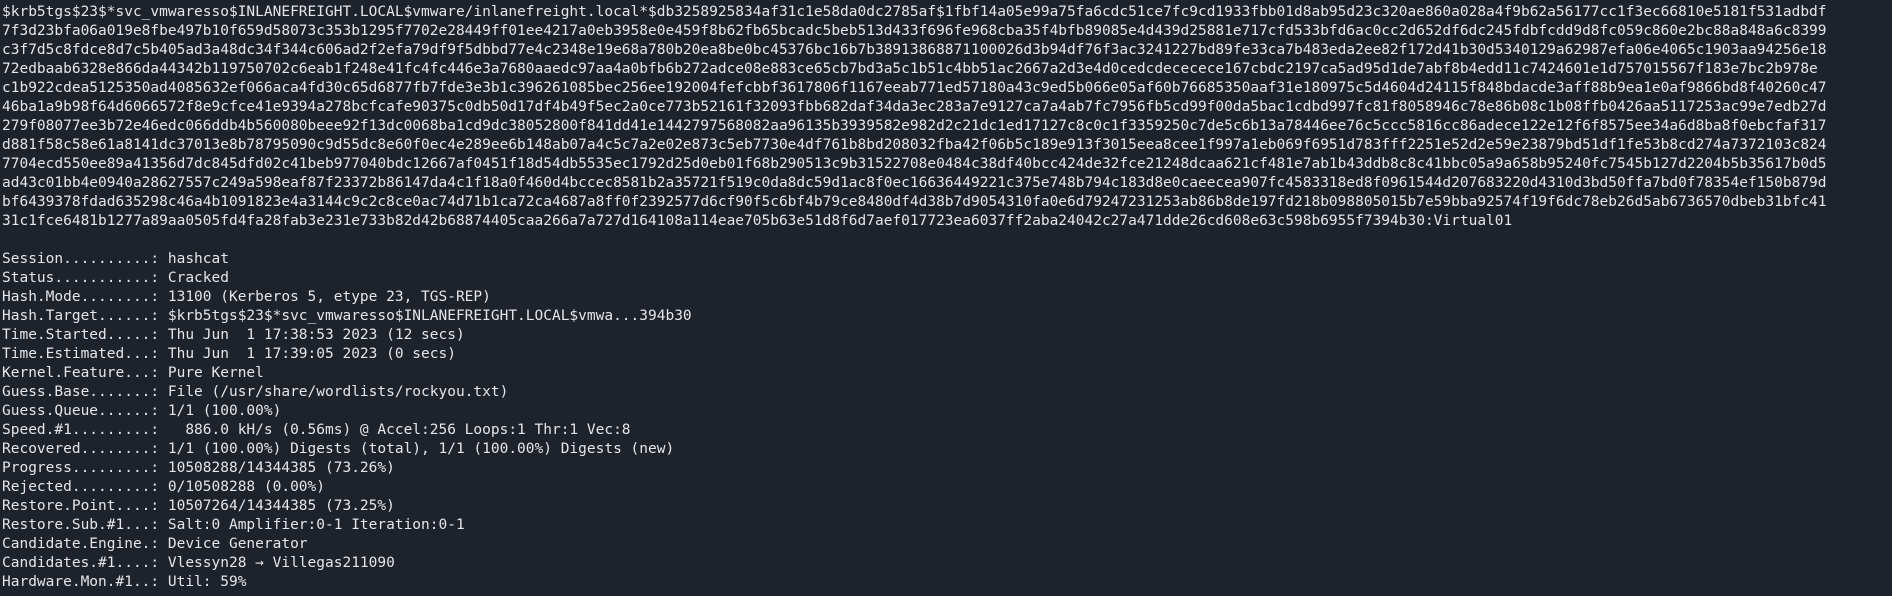 This screenshot has height=596, width=1892. Describe the element at coordinates (115, 278) in the screenshot. I see `status-status: Status...........: Cracked` at that location.